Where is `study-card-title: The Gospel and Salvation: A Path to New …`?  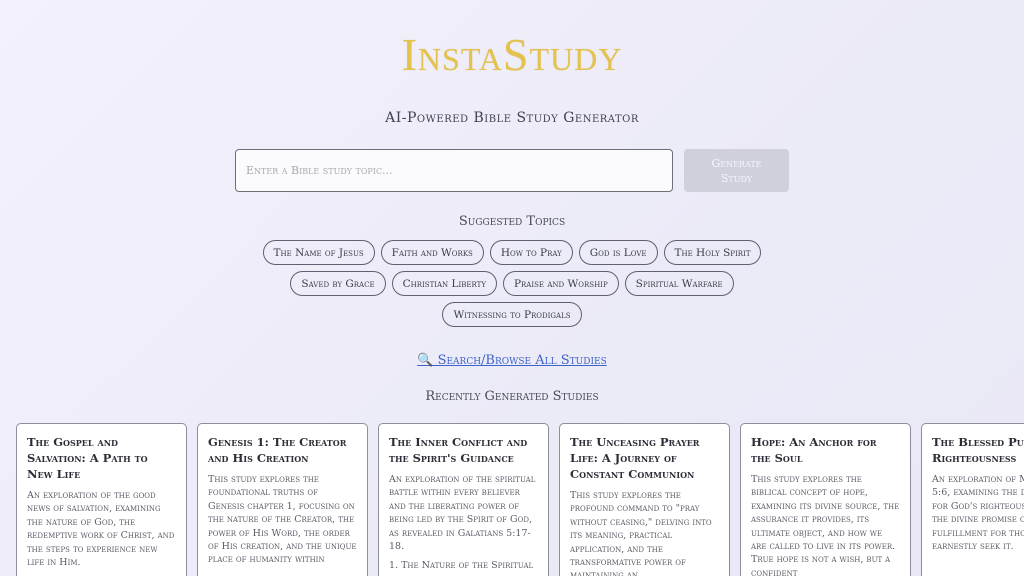 study-card-title: The Gospel and Salvation: A Path to New … is located at coordinates (87, 458).